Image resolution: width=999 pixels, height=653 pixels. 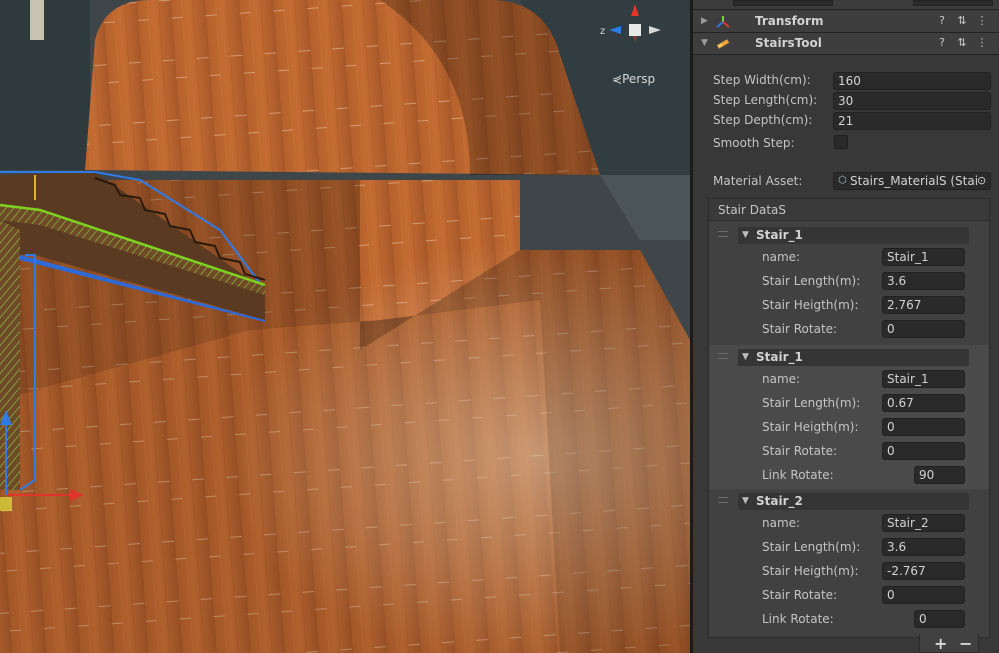 What do you see at coordinates (846, 44) in the screenshot?
I see `stairstool-component-header: ▼ StairsTool ? ⇅ ⋮` at bounding box center [846, 44].